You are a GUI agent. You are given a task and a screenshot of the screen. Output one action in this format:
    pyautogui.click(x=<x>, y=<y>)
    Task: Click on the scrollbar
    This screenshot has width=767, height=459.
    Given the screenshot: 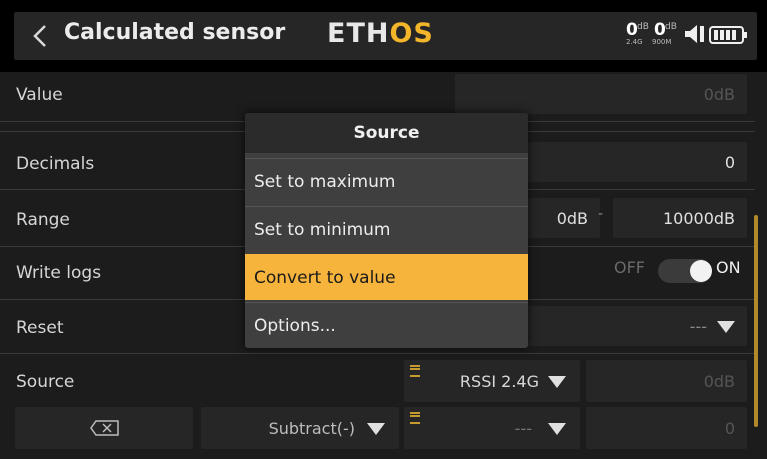 What is the action you would take?
    pyautogui.click(x=756, y=321)
    